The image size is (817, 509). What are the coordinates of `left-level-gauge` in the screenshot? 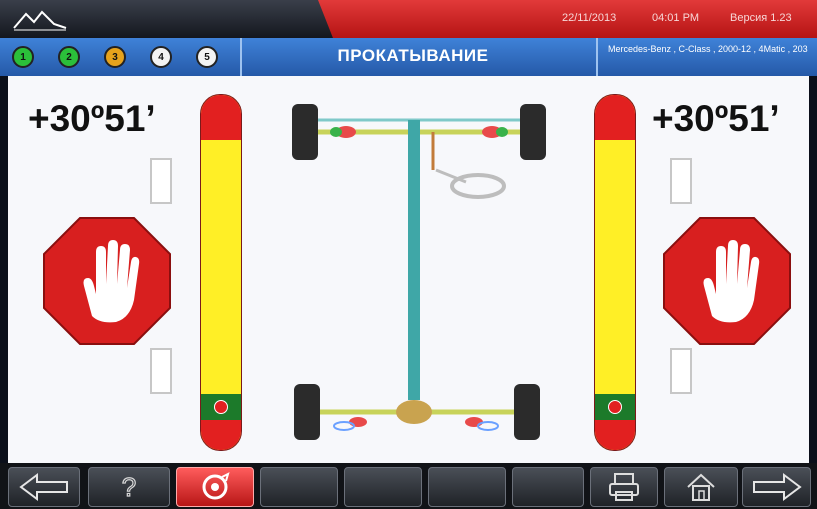 It's located at (221, 272).